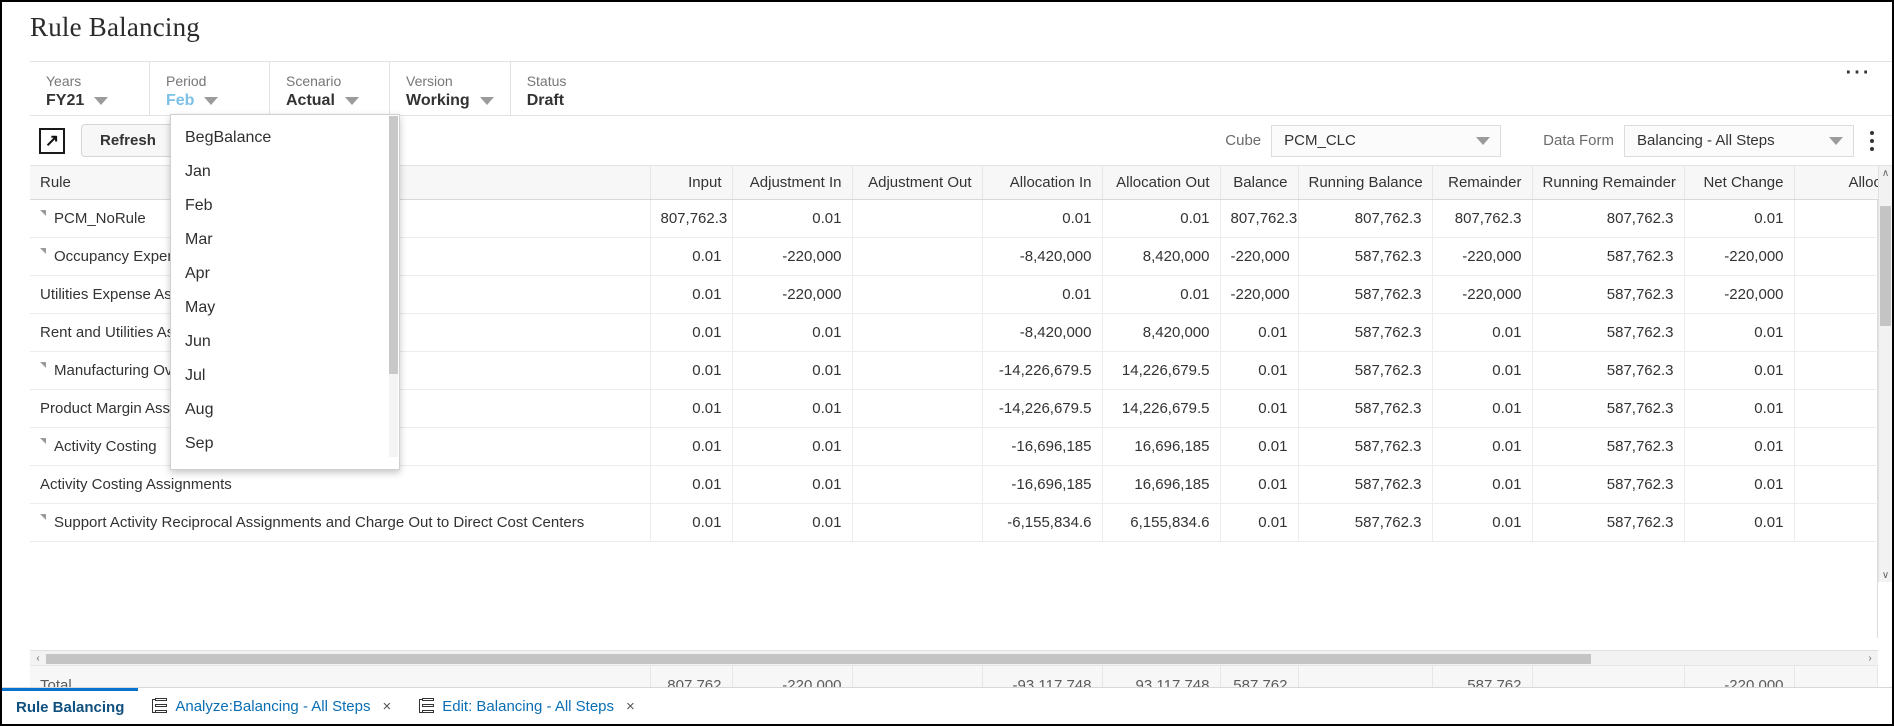  Describe the element at coordinates (1042, 522) in the screenshot. I see `grid-cell: -6,155,834.6` at that location.